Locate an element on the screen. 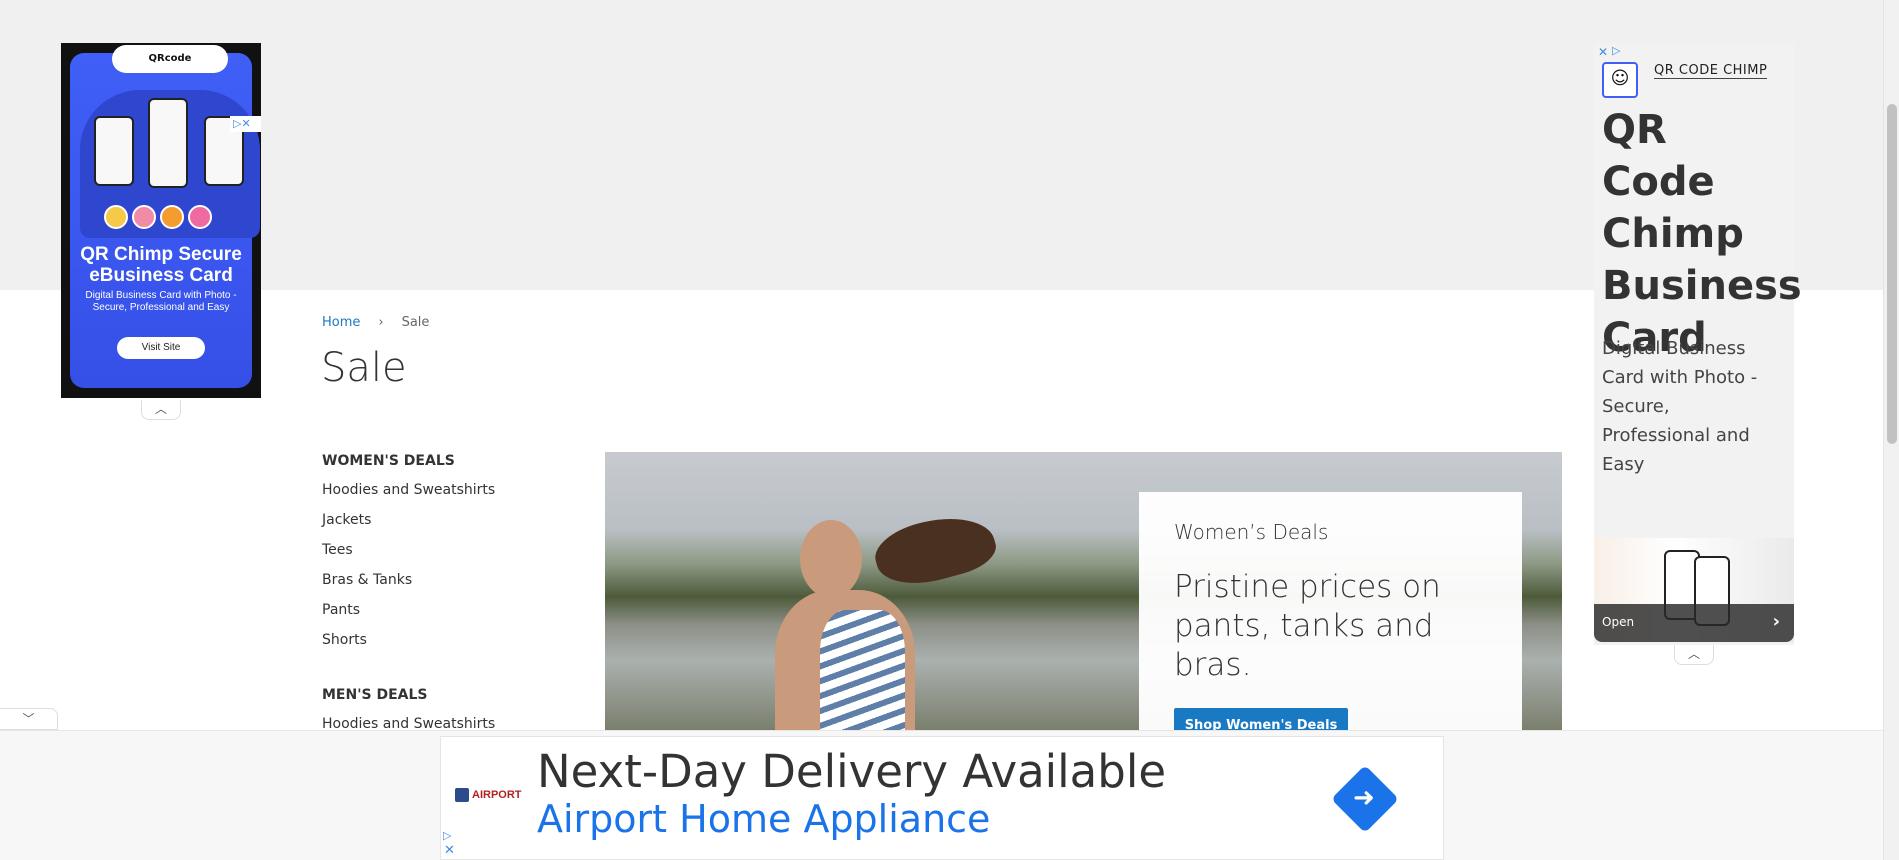  category-item: Jackets is located at coordinates (442, 526).